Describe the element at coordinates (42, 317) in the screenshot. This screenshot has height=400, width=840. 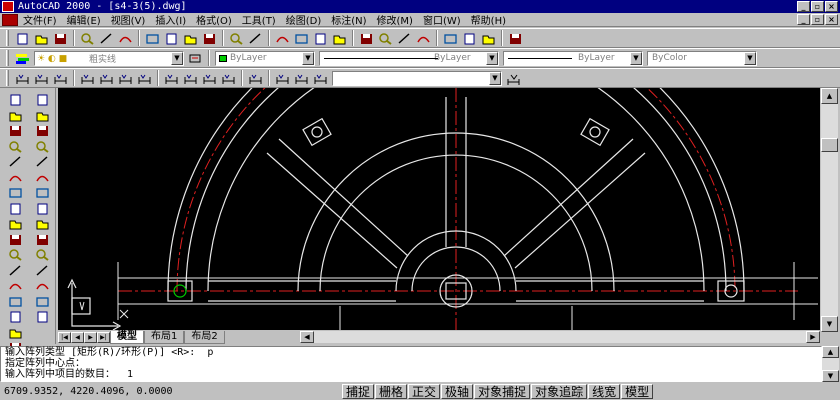
I see `explode-icon` at that location.